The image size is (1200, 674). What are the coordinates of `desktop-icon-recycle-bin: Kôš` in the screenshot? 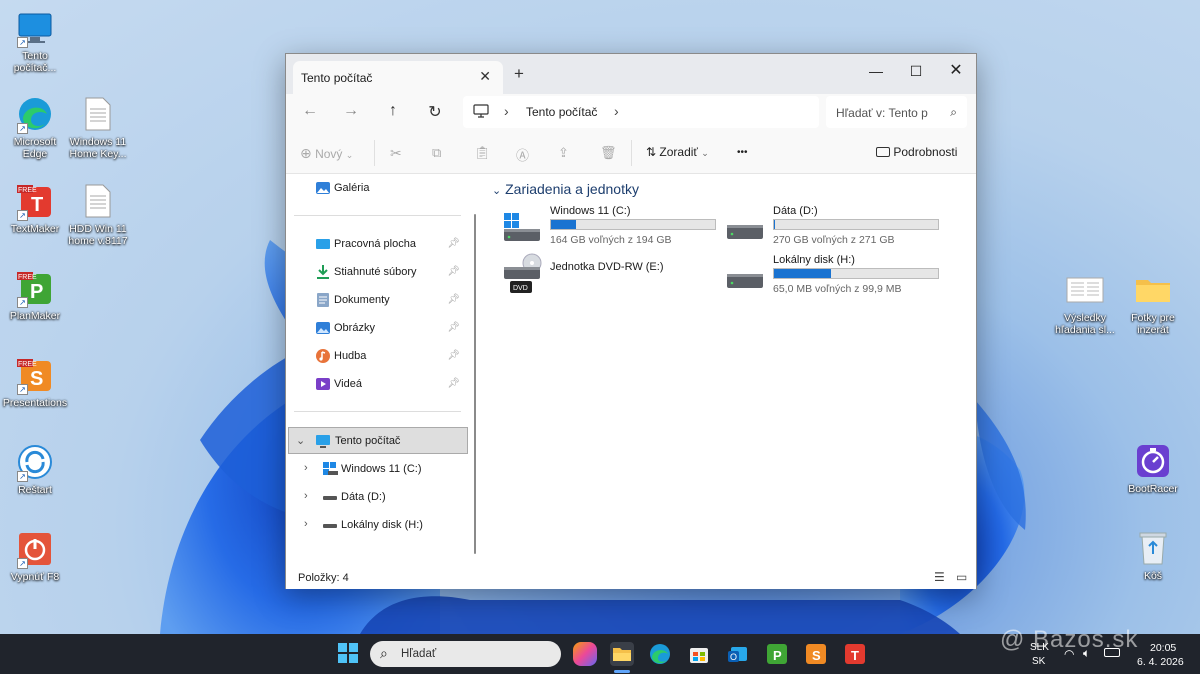 It's located at (1153, 555).